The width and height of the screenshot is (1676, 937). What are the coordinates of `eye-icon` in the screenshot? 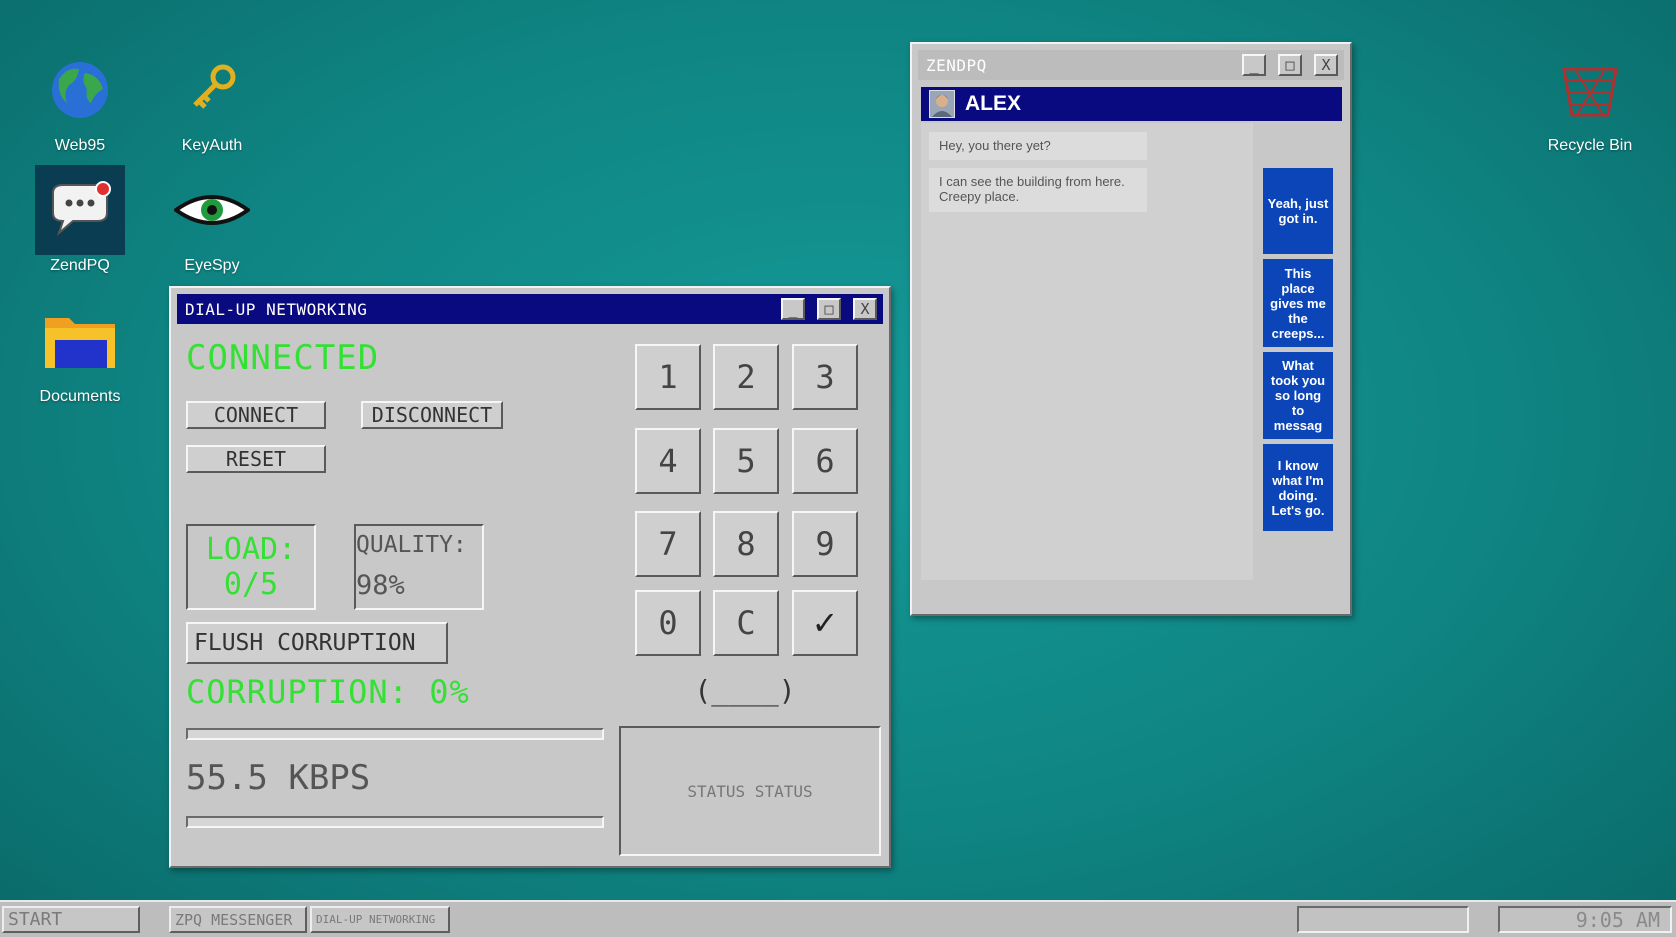 It's located at (212, 210).